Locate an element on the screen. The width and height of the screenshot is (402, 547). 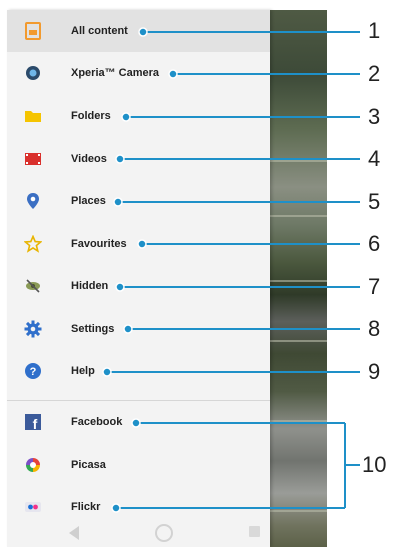
menu-item-settings: Settings is located at coordinates (138, 329).